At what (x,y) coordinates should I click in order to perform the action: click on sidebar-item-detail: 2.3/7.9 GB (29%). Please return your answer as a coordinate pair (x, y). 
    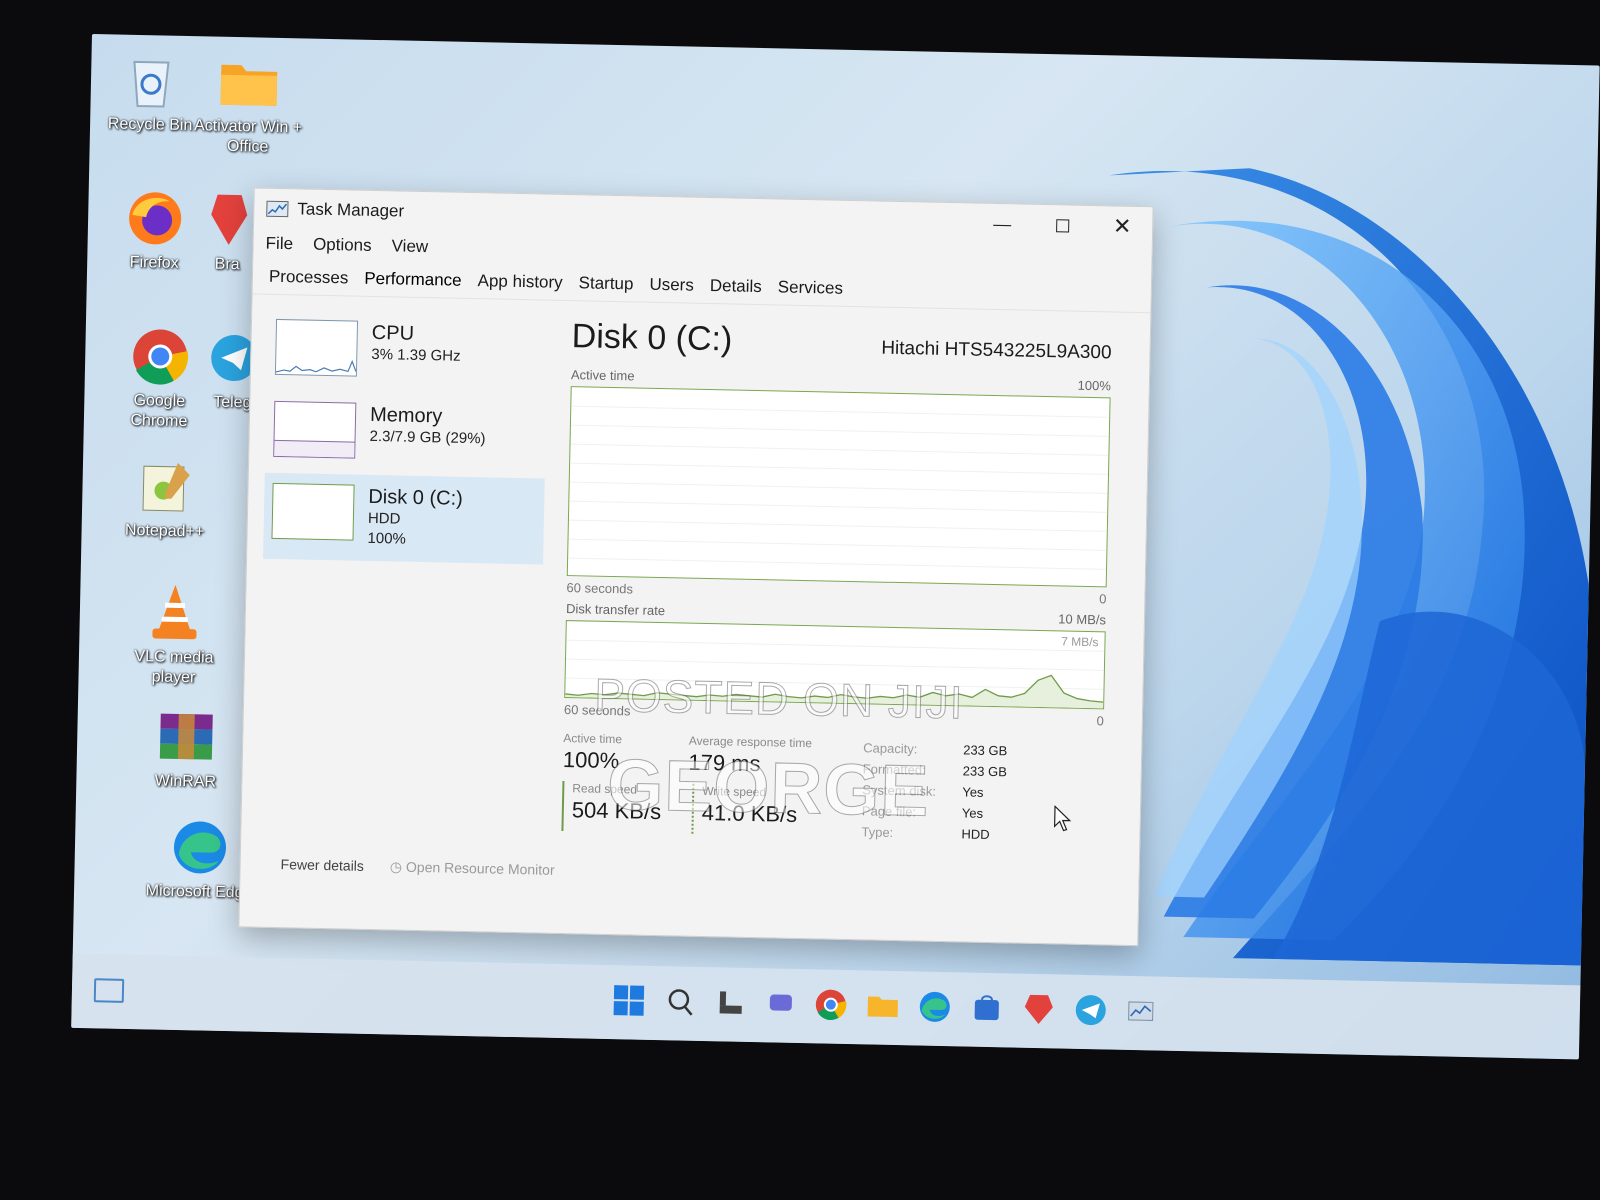
    Looking at the image, I should click on (427, 437).